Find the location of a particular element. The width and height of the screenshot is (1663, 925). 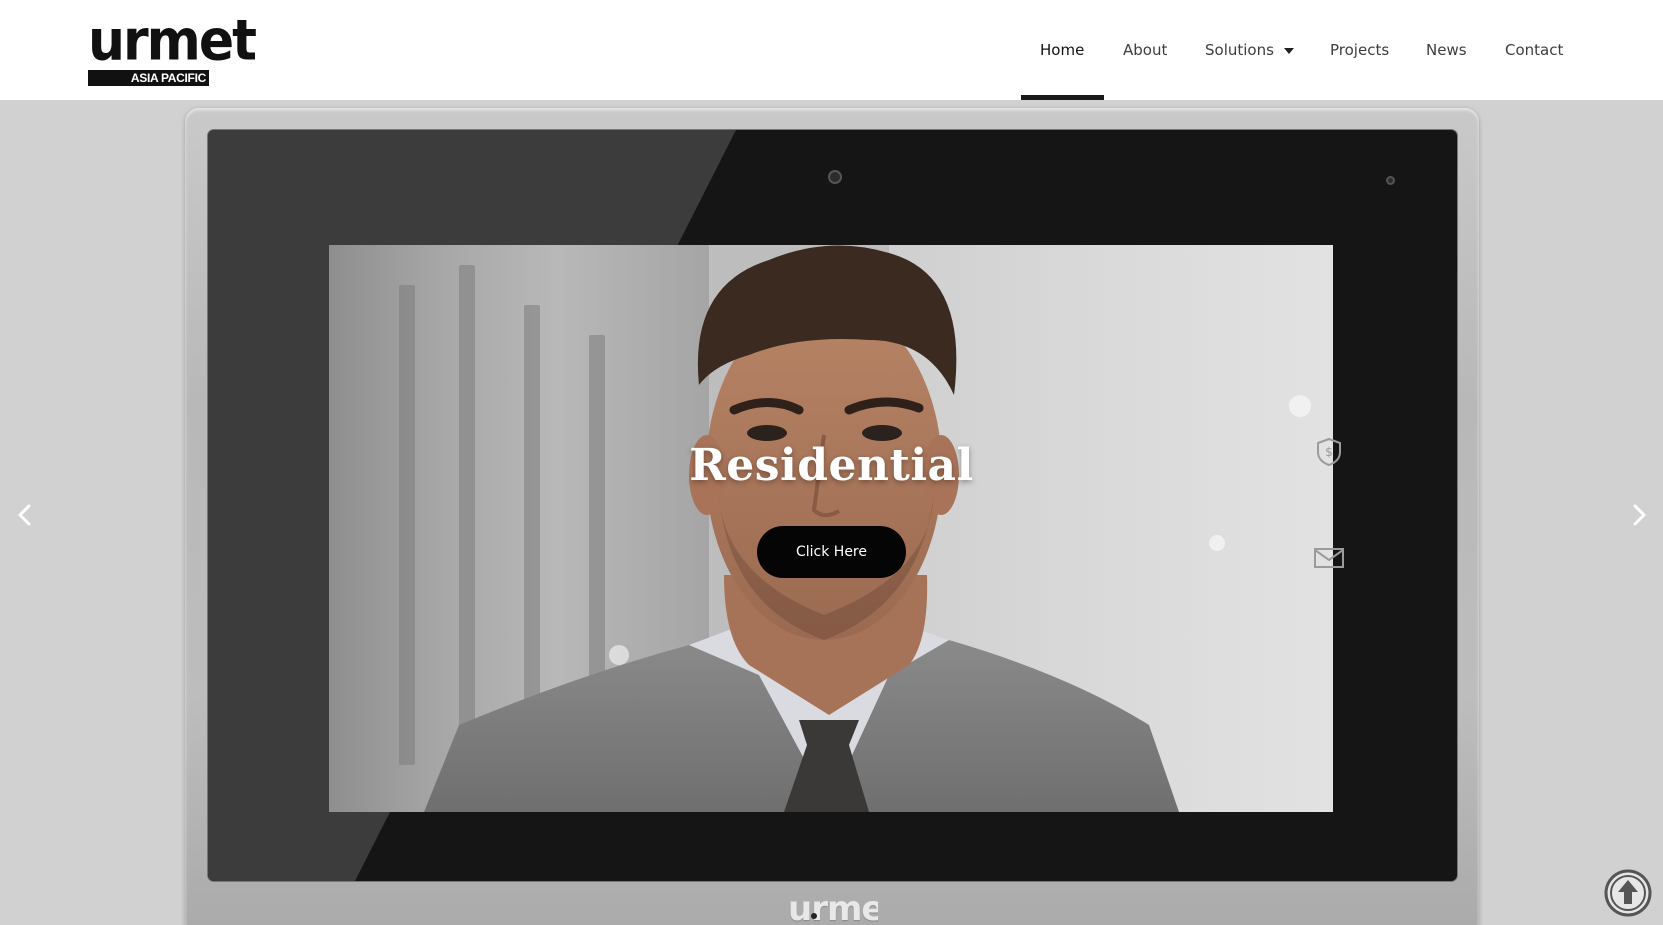

arrow-up-circle-icon is located at coordinates (1628, 893).